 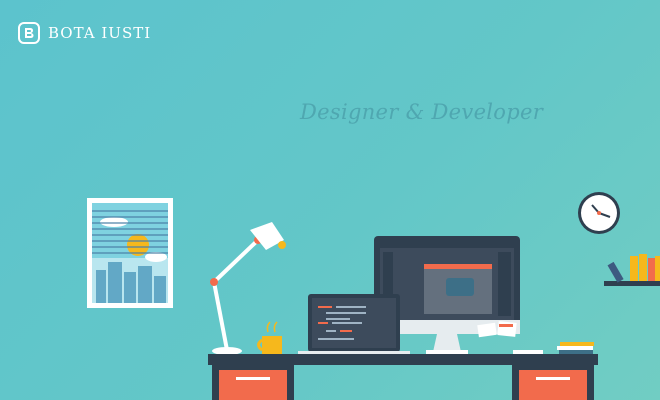 What do you see at coordinates (130, 253) in the screenshot?
I see `window-picture` at bounding box center [130, 253].